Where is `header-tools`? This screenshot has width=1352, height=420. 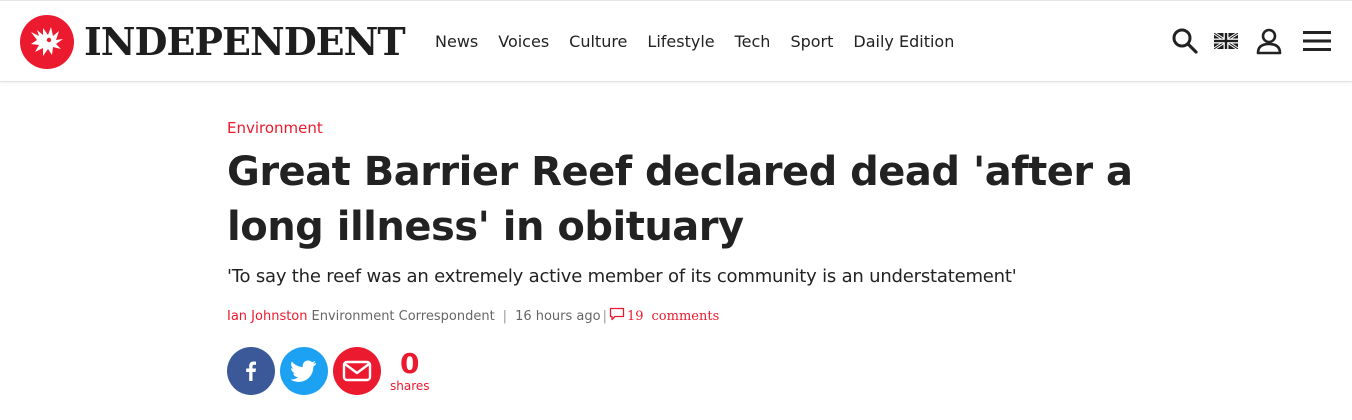 header-tools is located at coordinates (1251, 41).